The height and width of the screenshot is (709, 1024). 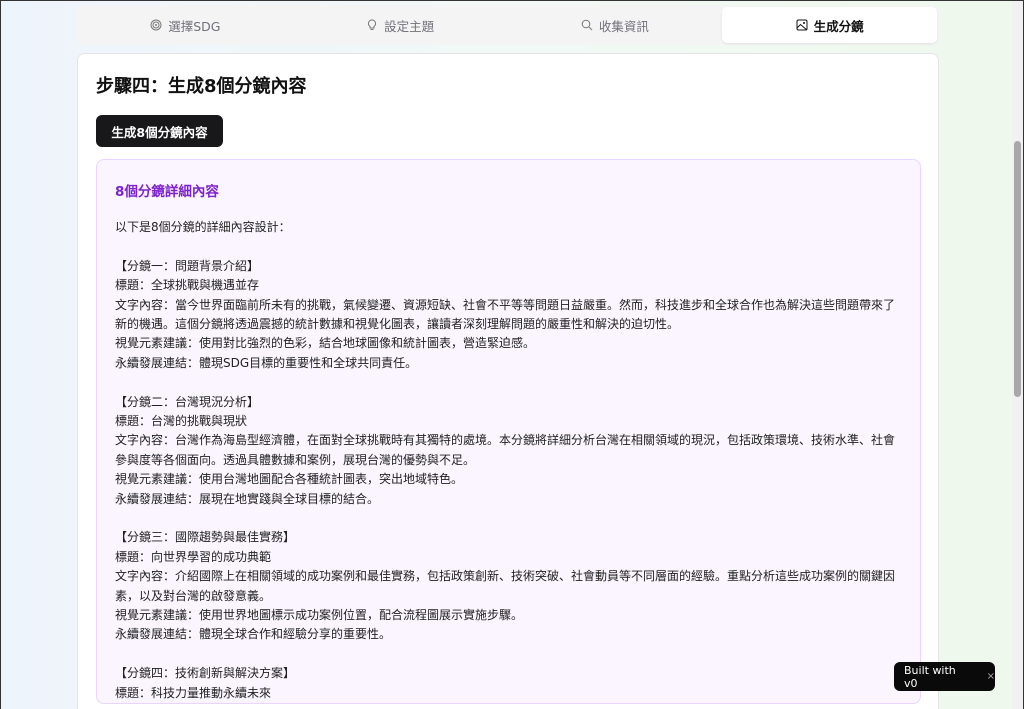 I want to click on tab-collect-info: 收集資訊, so click(x=615, y=25).